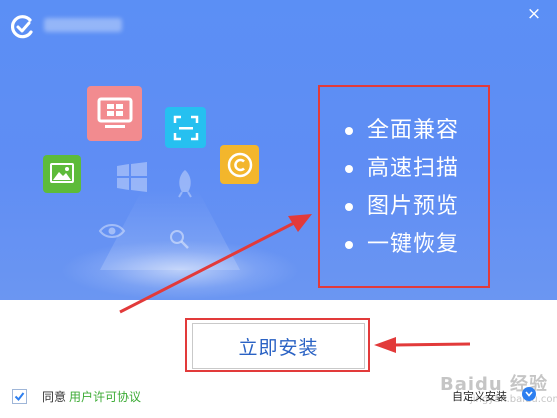 This screenshot has width=557, height=418. What do you see at coordinates (112, 231) in the screenshot?
I see `eye-icon` at bounding box center [112, 231].